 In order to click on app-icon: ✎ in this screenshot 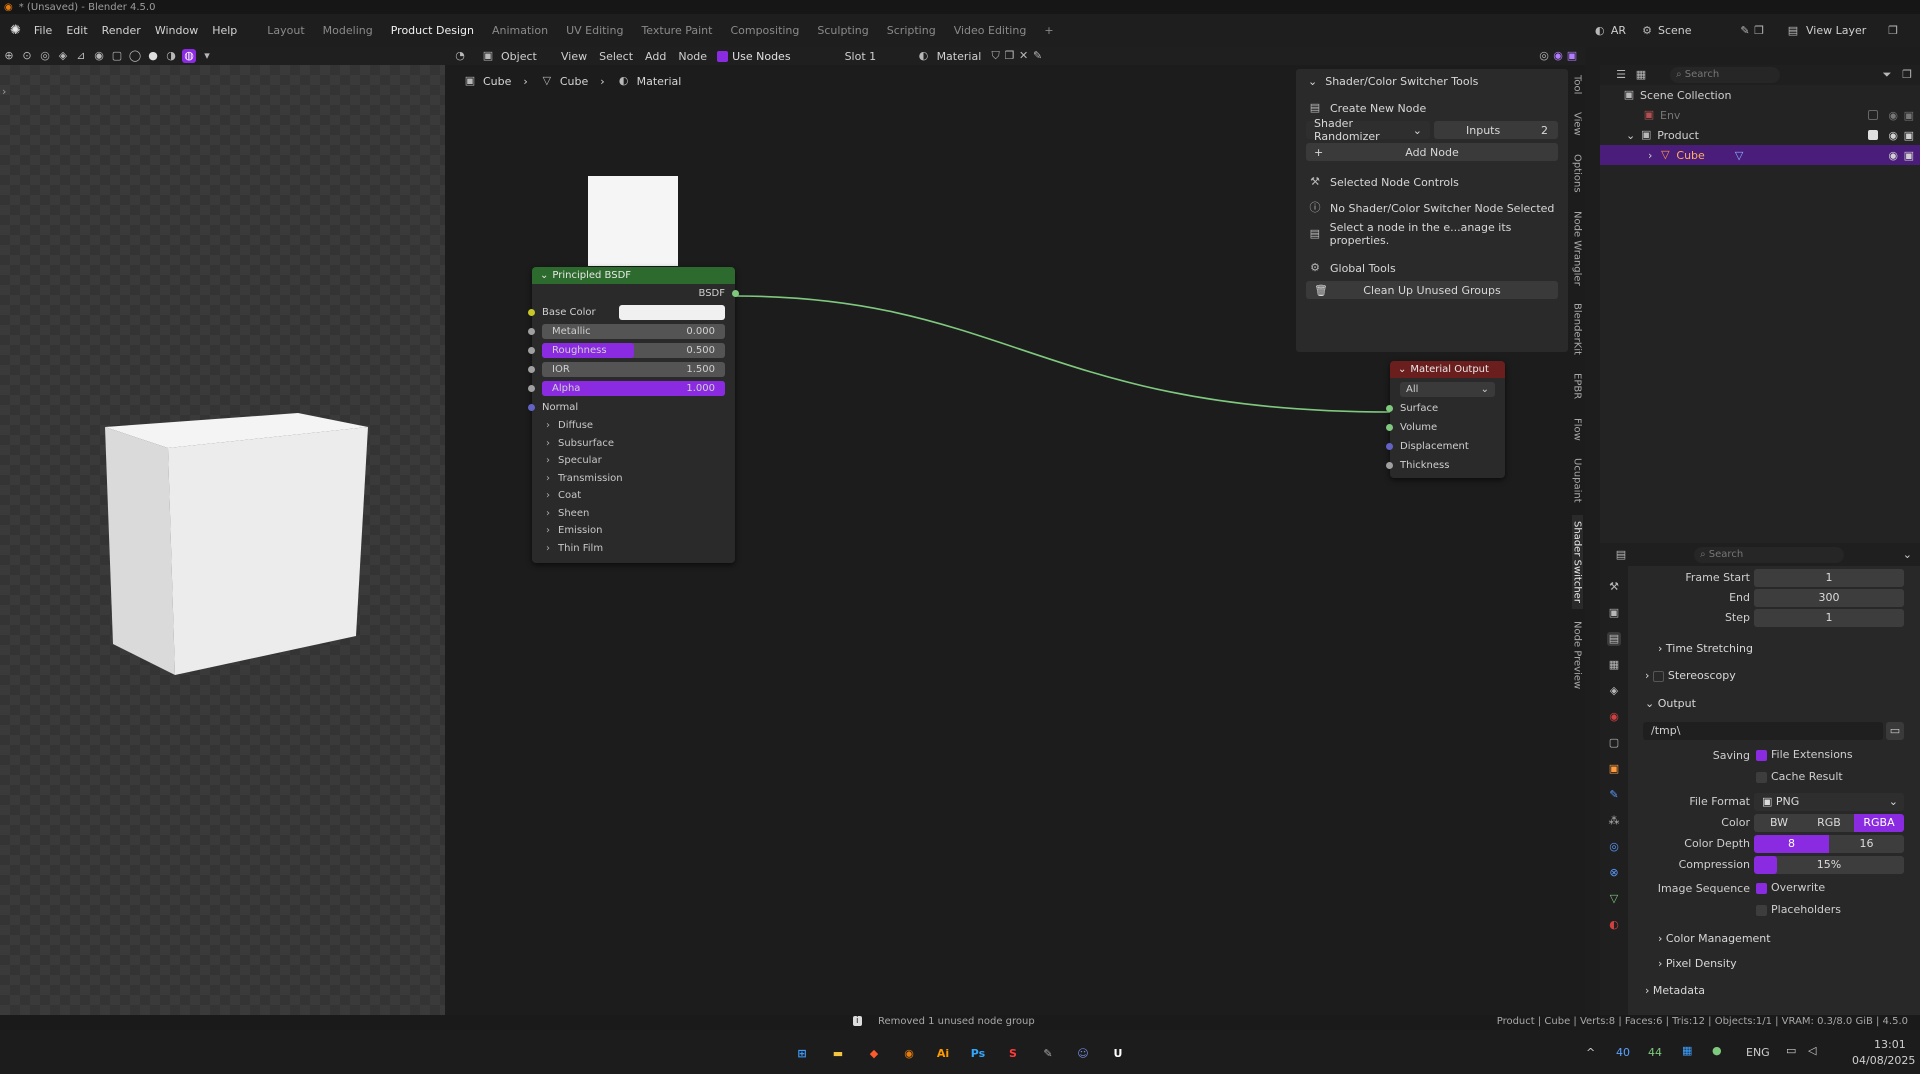, I will do `click(1048, 1053)`.